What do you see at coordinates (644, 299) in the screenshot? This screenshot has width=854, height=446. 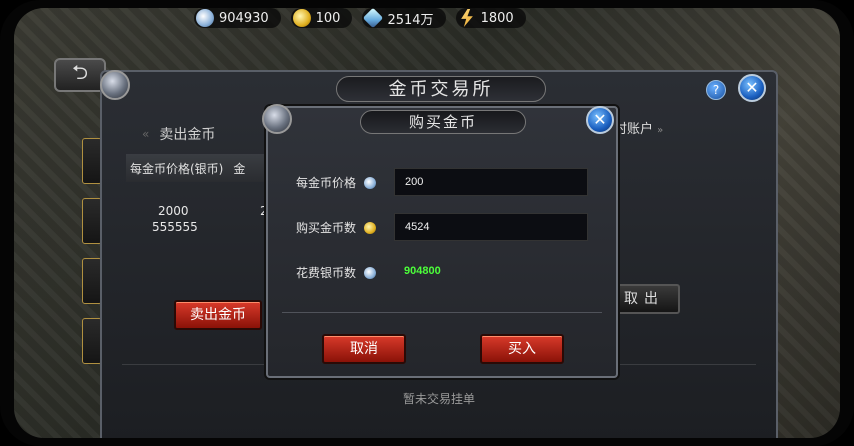 I see `withdraw-button: 取出` at bounding box center [644, 299].